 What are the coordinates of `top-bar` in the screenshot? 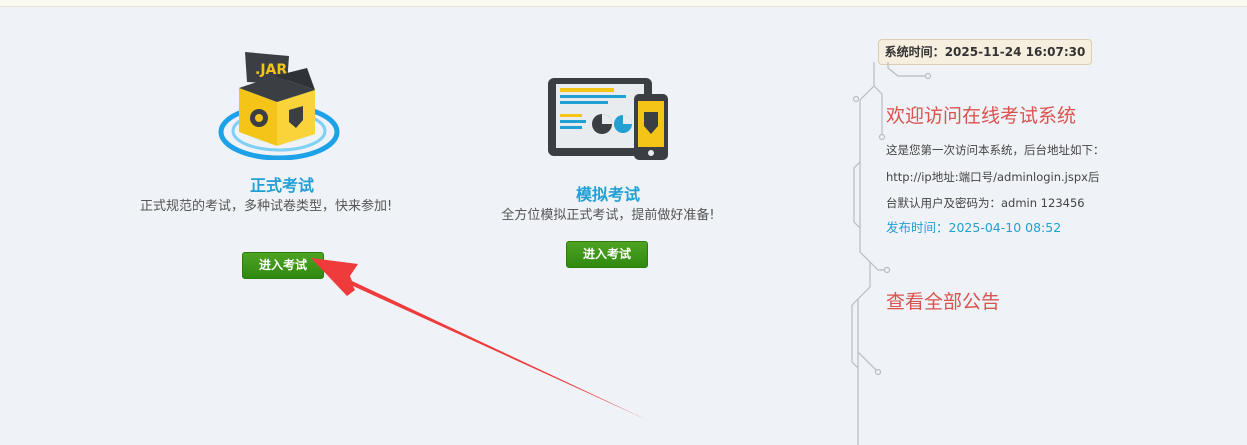 It's located at (623, 3).